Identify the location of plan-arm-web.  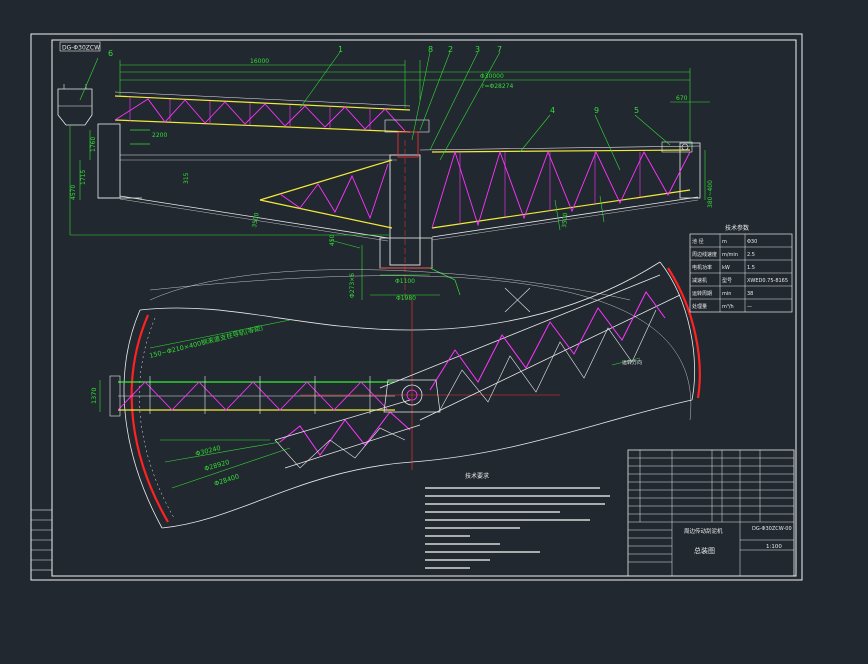
(547, 341).